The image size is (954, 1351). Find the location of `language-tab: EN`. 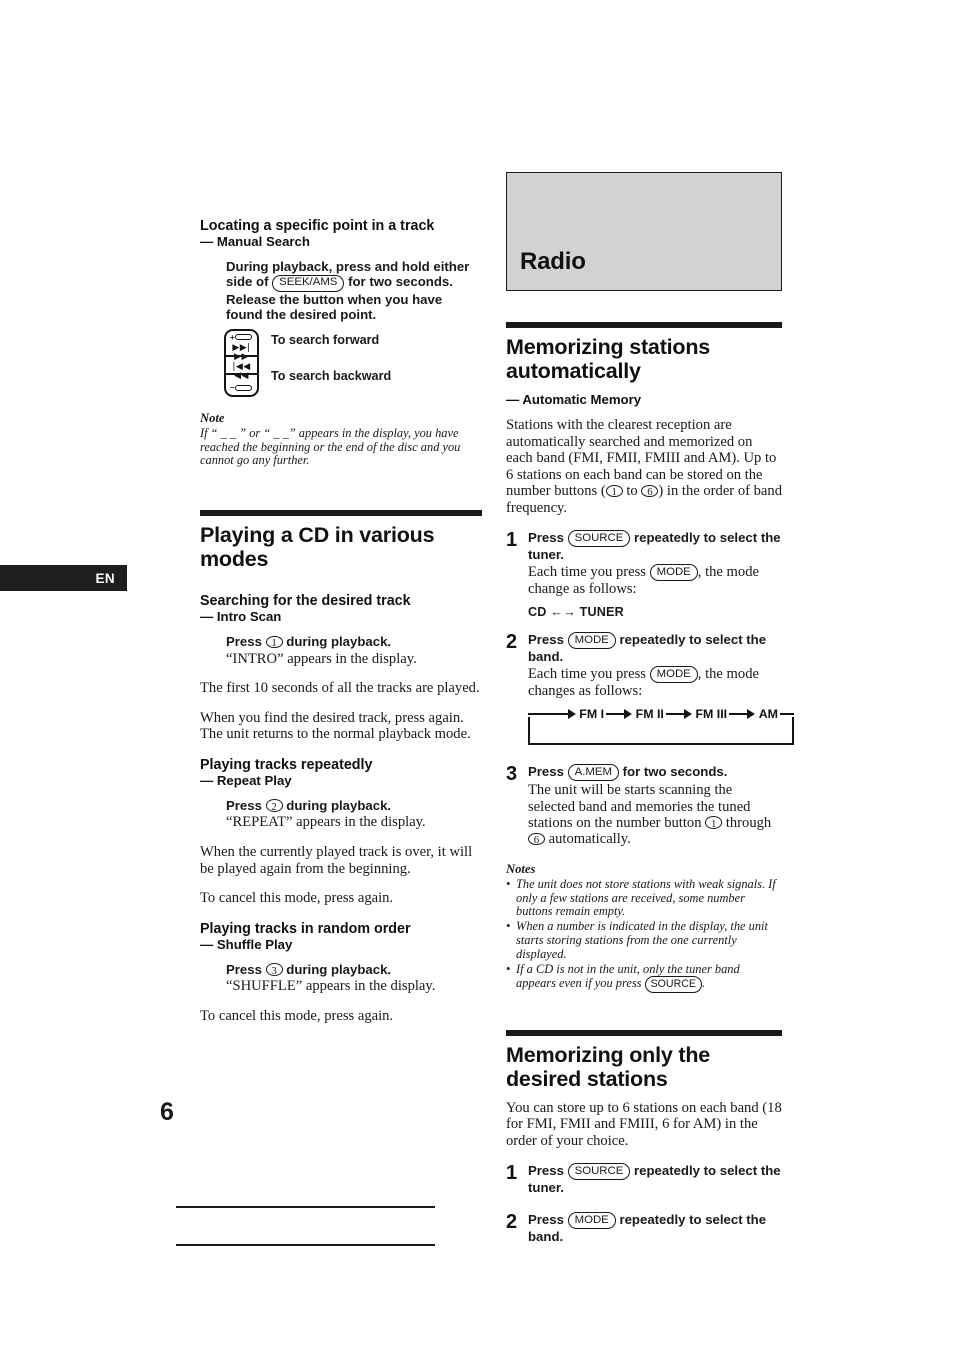

language-tab: EN is located at coordinates (63, 578).